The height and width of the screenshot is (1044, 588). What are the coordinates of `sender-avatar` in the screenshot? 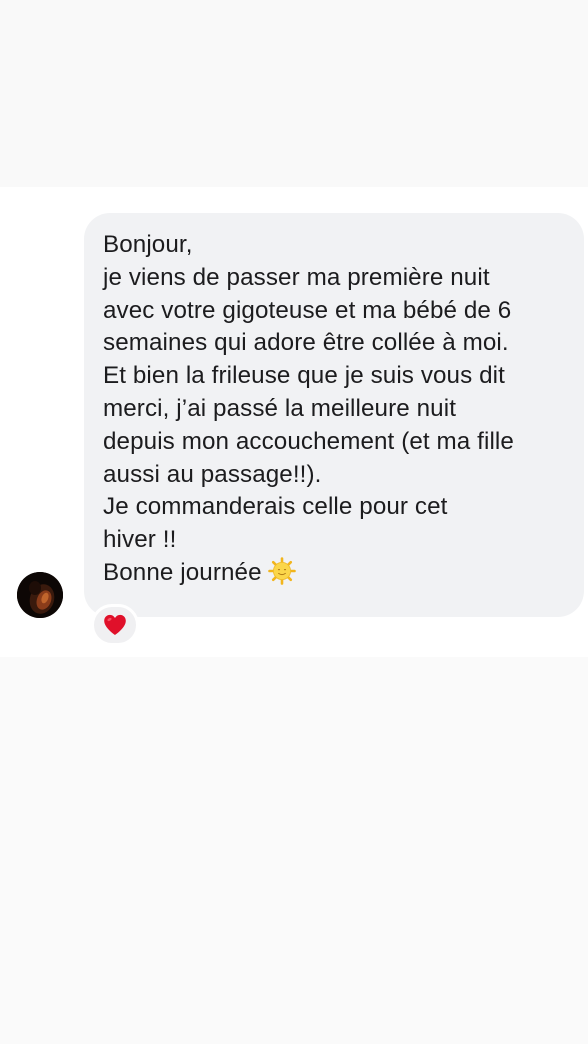 It's located at (40, 595).